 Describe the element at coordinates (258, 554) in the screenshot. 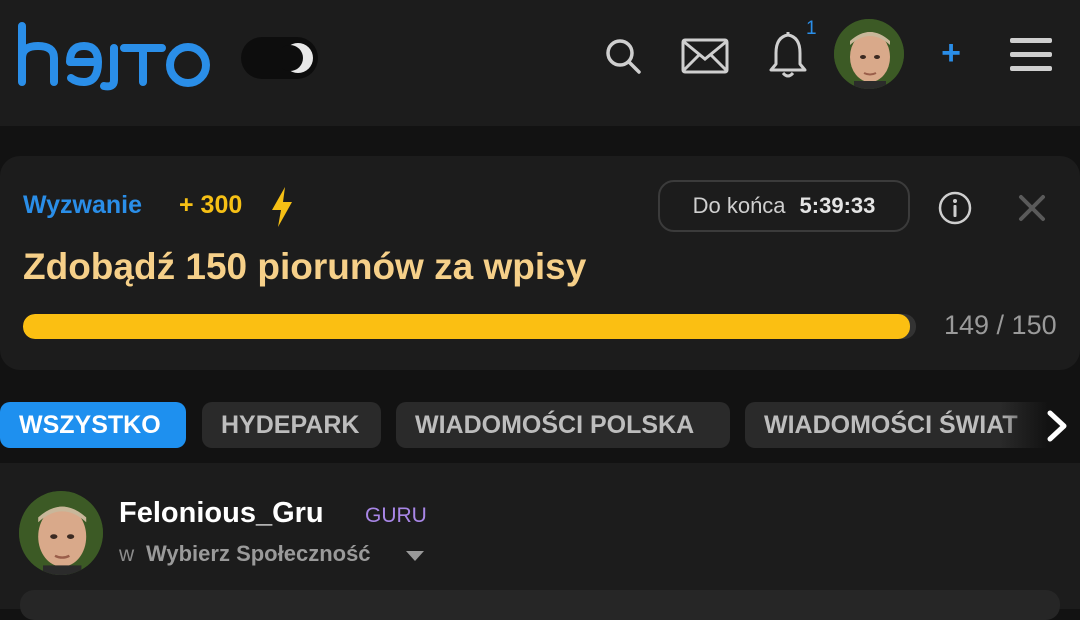

I see `community-selector: Wybierz Społeczność` at that location.